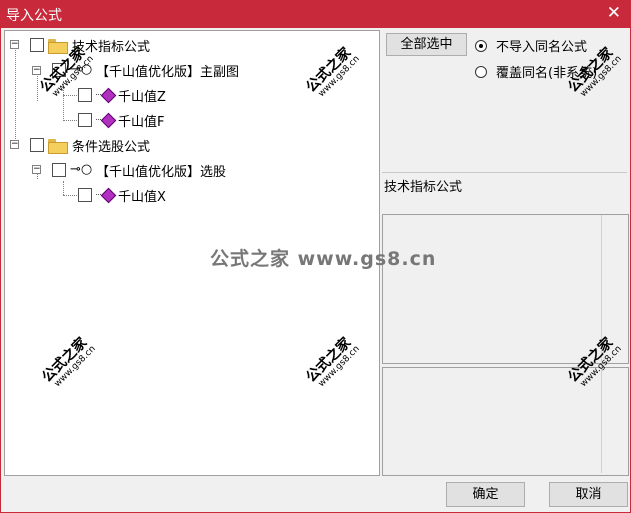  I want to click on tree-node-category: 条件选股公式, so click(90, 145).